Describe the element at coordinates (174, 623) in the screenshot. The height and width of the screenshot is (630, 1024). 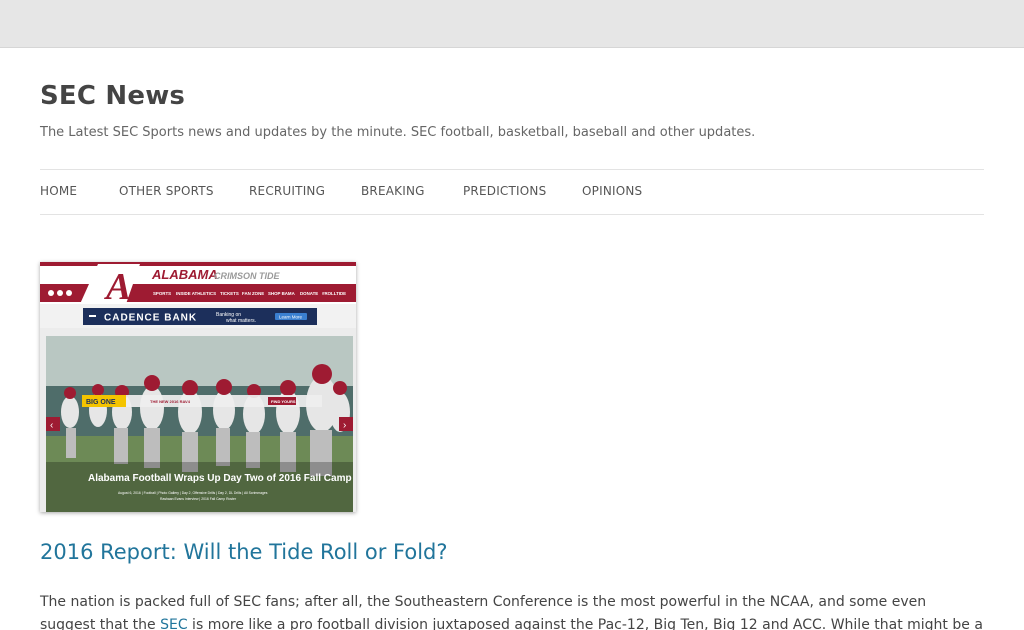
I see `sec-link: SEC` at that location.